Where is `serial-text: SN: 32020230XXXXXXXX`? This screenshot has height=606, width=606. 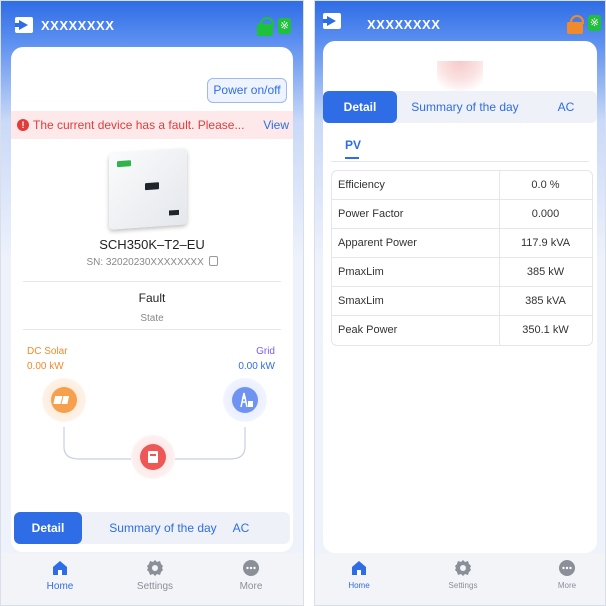
serial-text: SN: 32020230XXXXXXXX is located at coordinates (145, 262).